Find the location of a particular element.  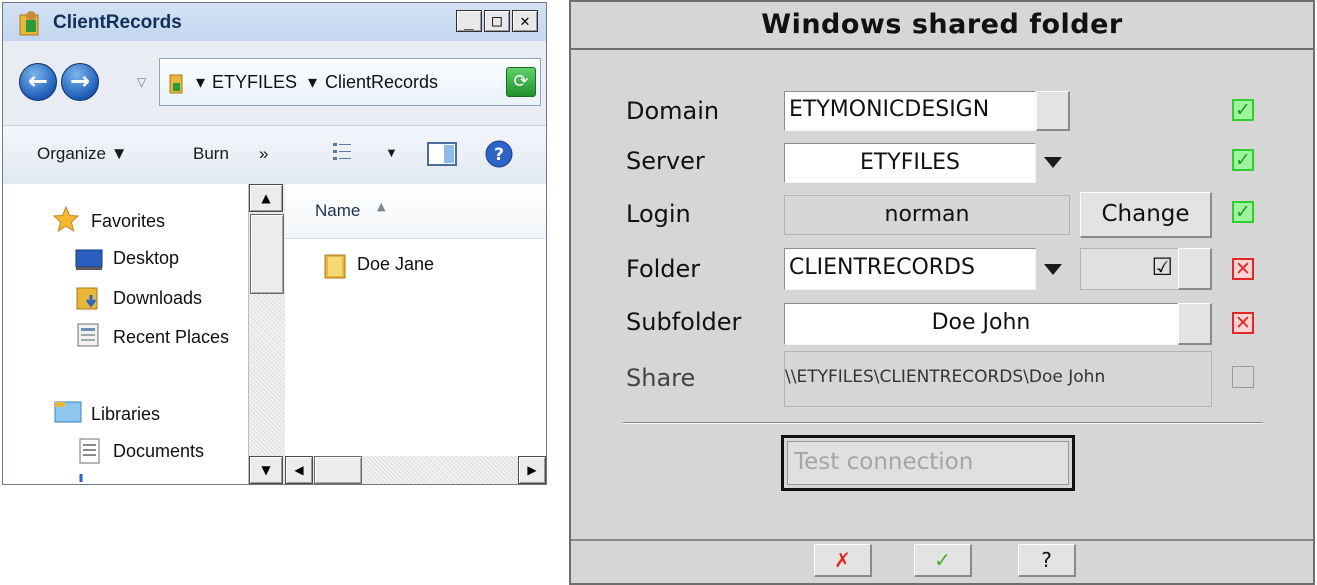

user-folder-icon is located at coordinates (29, 23).